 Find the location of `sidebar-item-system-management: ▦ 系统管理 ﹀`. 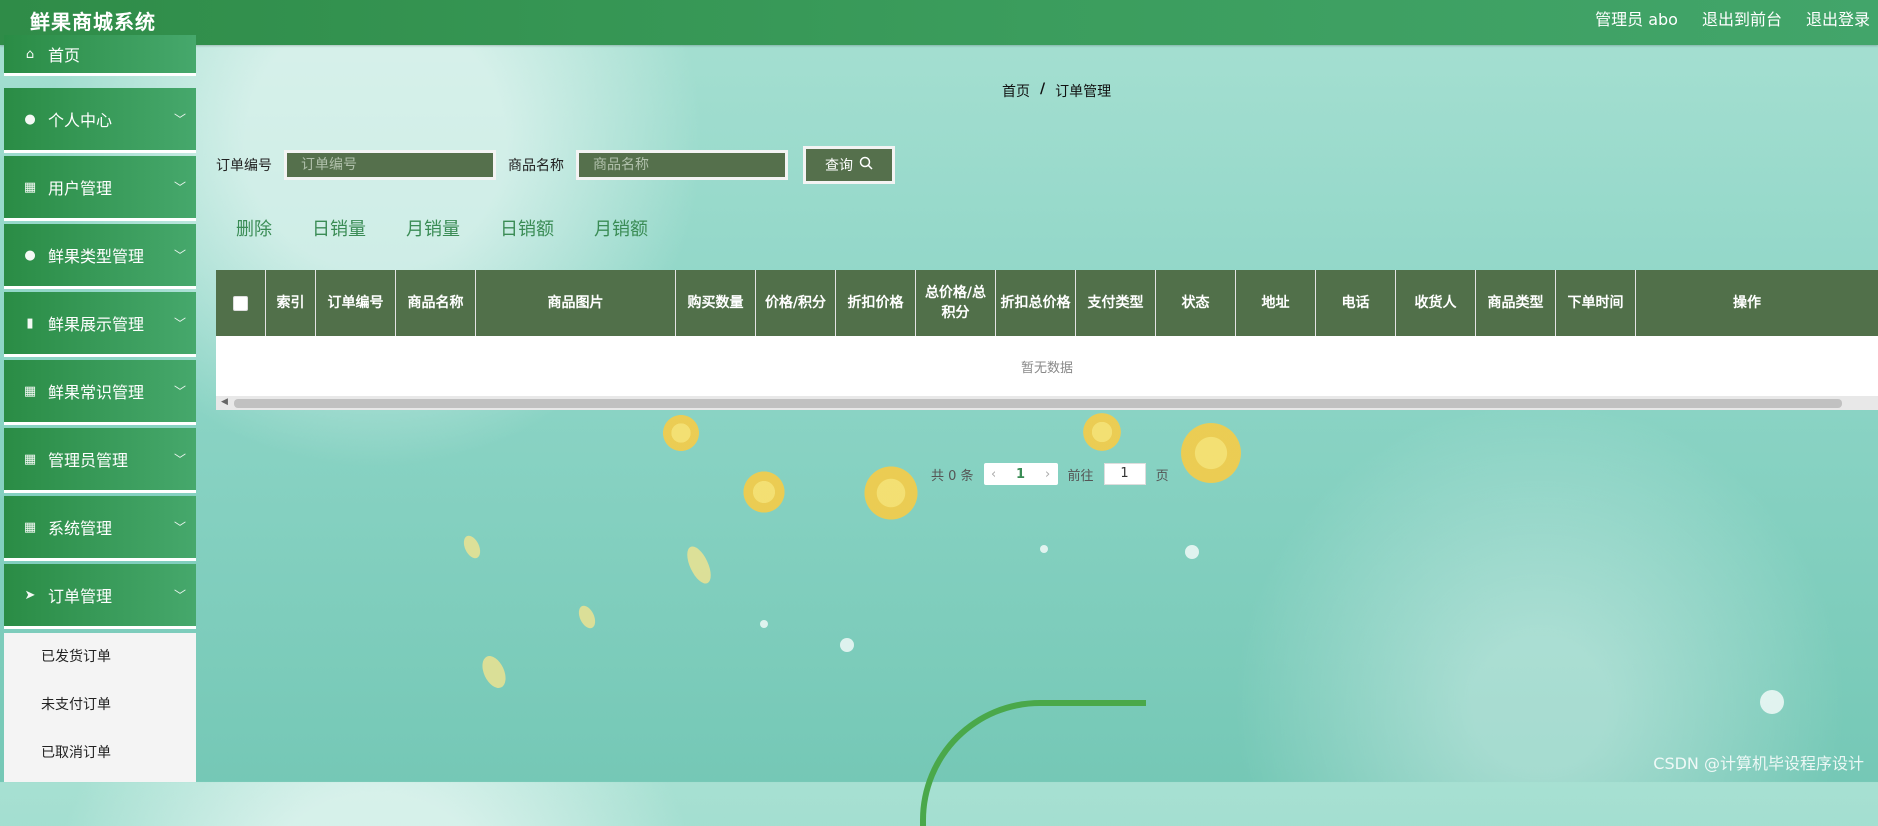

sidebar-item-system-management: ▦ 系统管理 ﹀ is located at coordinates (100, 528).